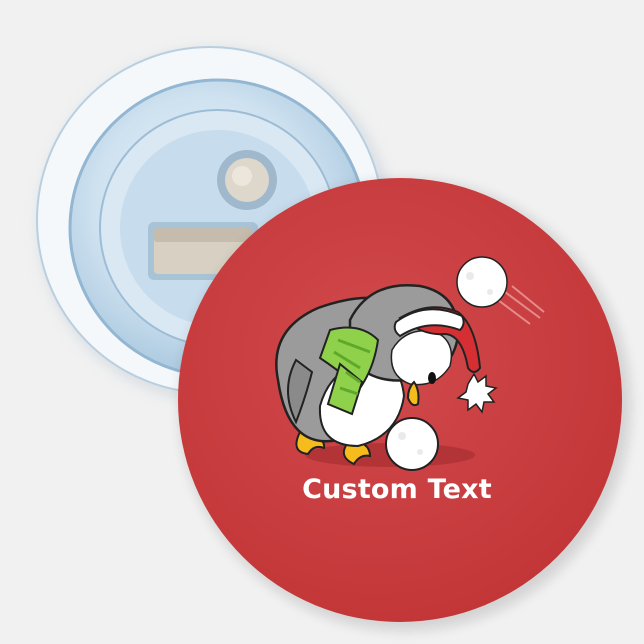  What do you see at coordinates (412, 444) in the screenshot?
I see `ground-snowball-icon` at bounding box center [412, 444].